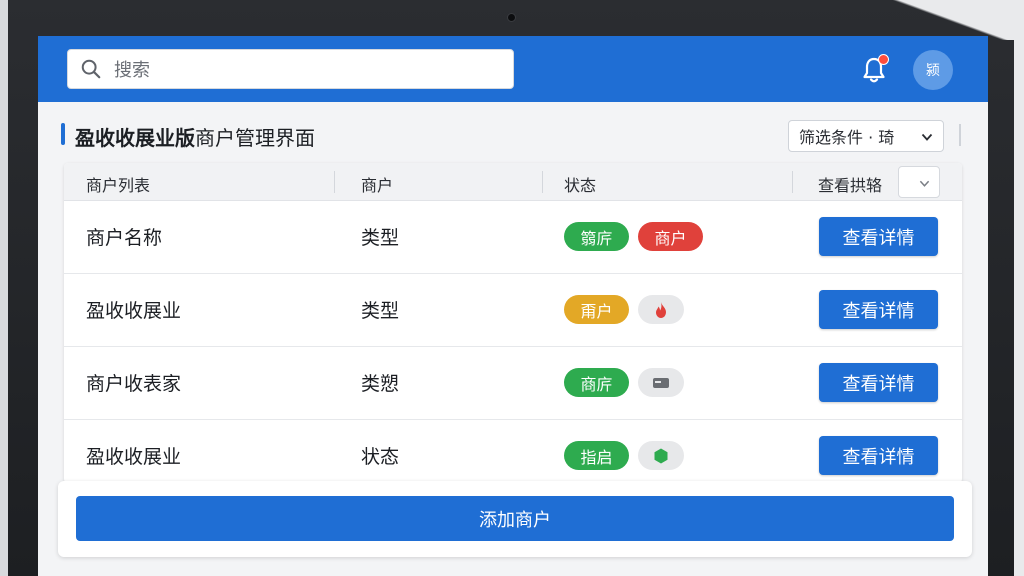  Describe the element at coordinates (91, 69) in the screenshot. I see `search-icon` at that location.